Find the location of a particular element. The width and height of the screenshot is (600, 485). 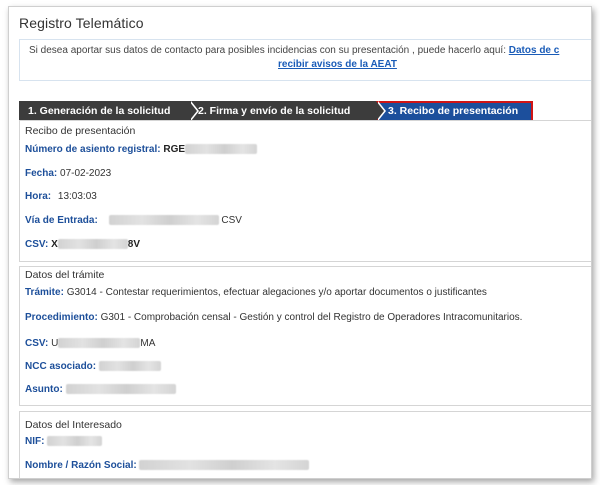

hora-row: Hora: 13:03:03 is located at coordinates (61, 196).